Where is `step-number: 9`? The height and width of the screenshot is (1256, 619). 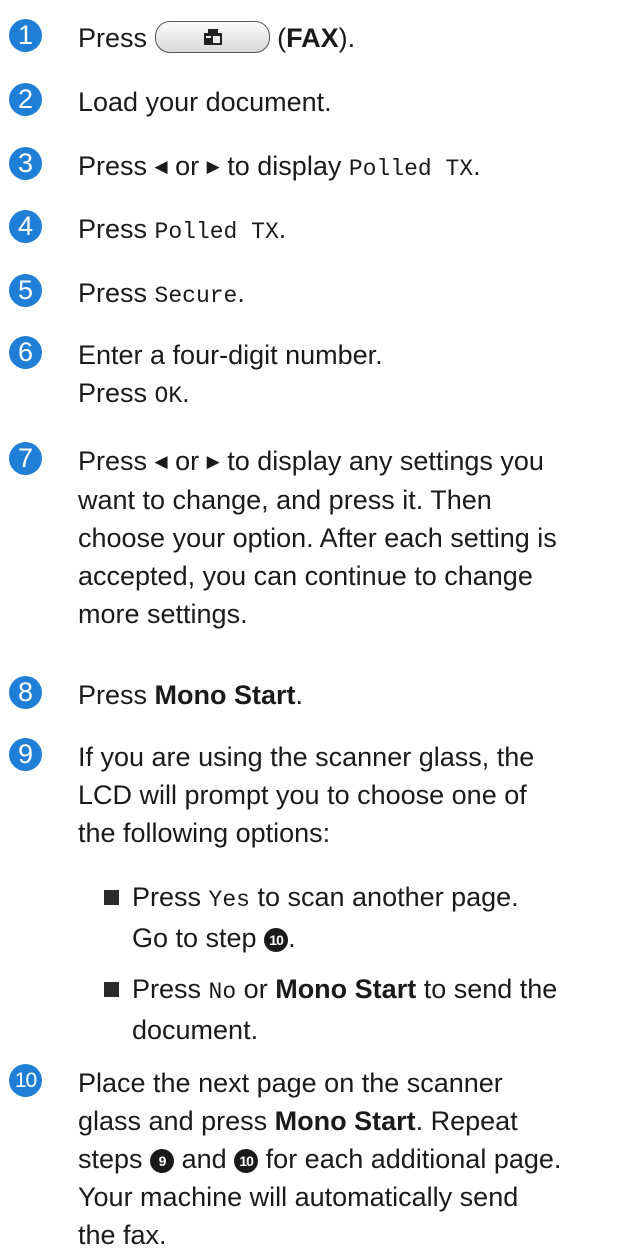
step-number: 9 is located at coordinates (25, 754).